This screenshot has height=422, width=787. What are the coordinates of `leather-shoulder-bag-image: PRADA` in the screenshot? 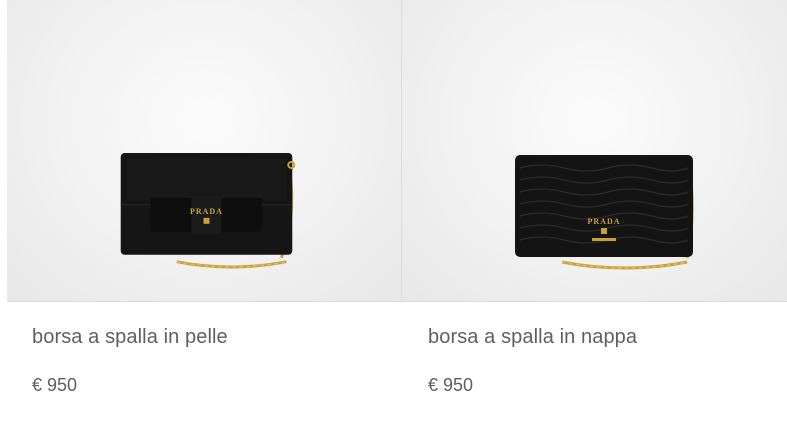 It's located at (208, 210).